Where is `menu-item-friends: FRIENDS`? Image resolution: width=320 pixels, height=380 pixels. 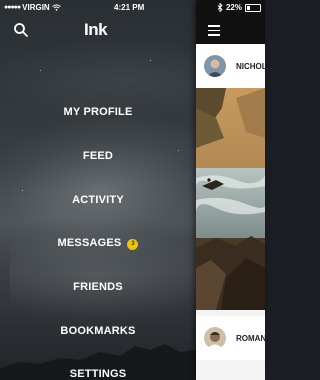
menu-item-friends: FRIENDS is located at coordinates (98, 287).